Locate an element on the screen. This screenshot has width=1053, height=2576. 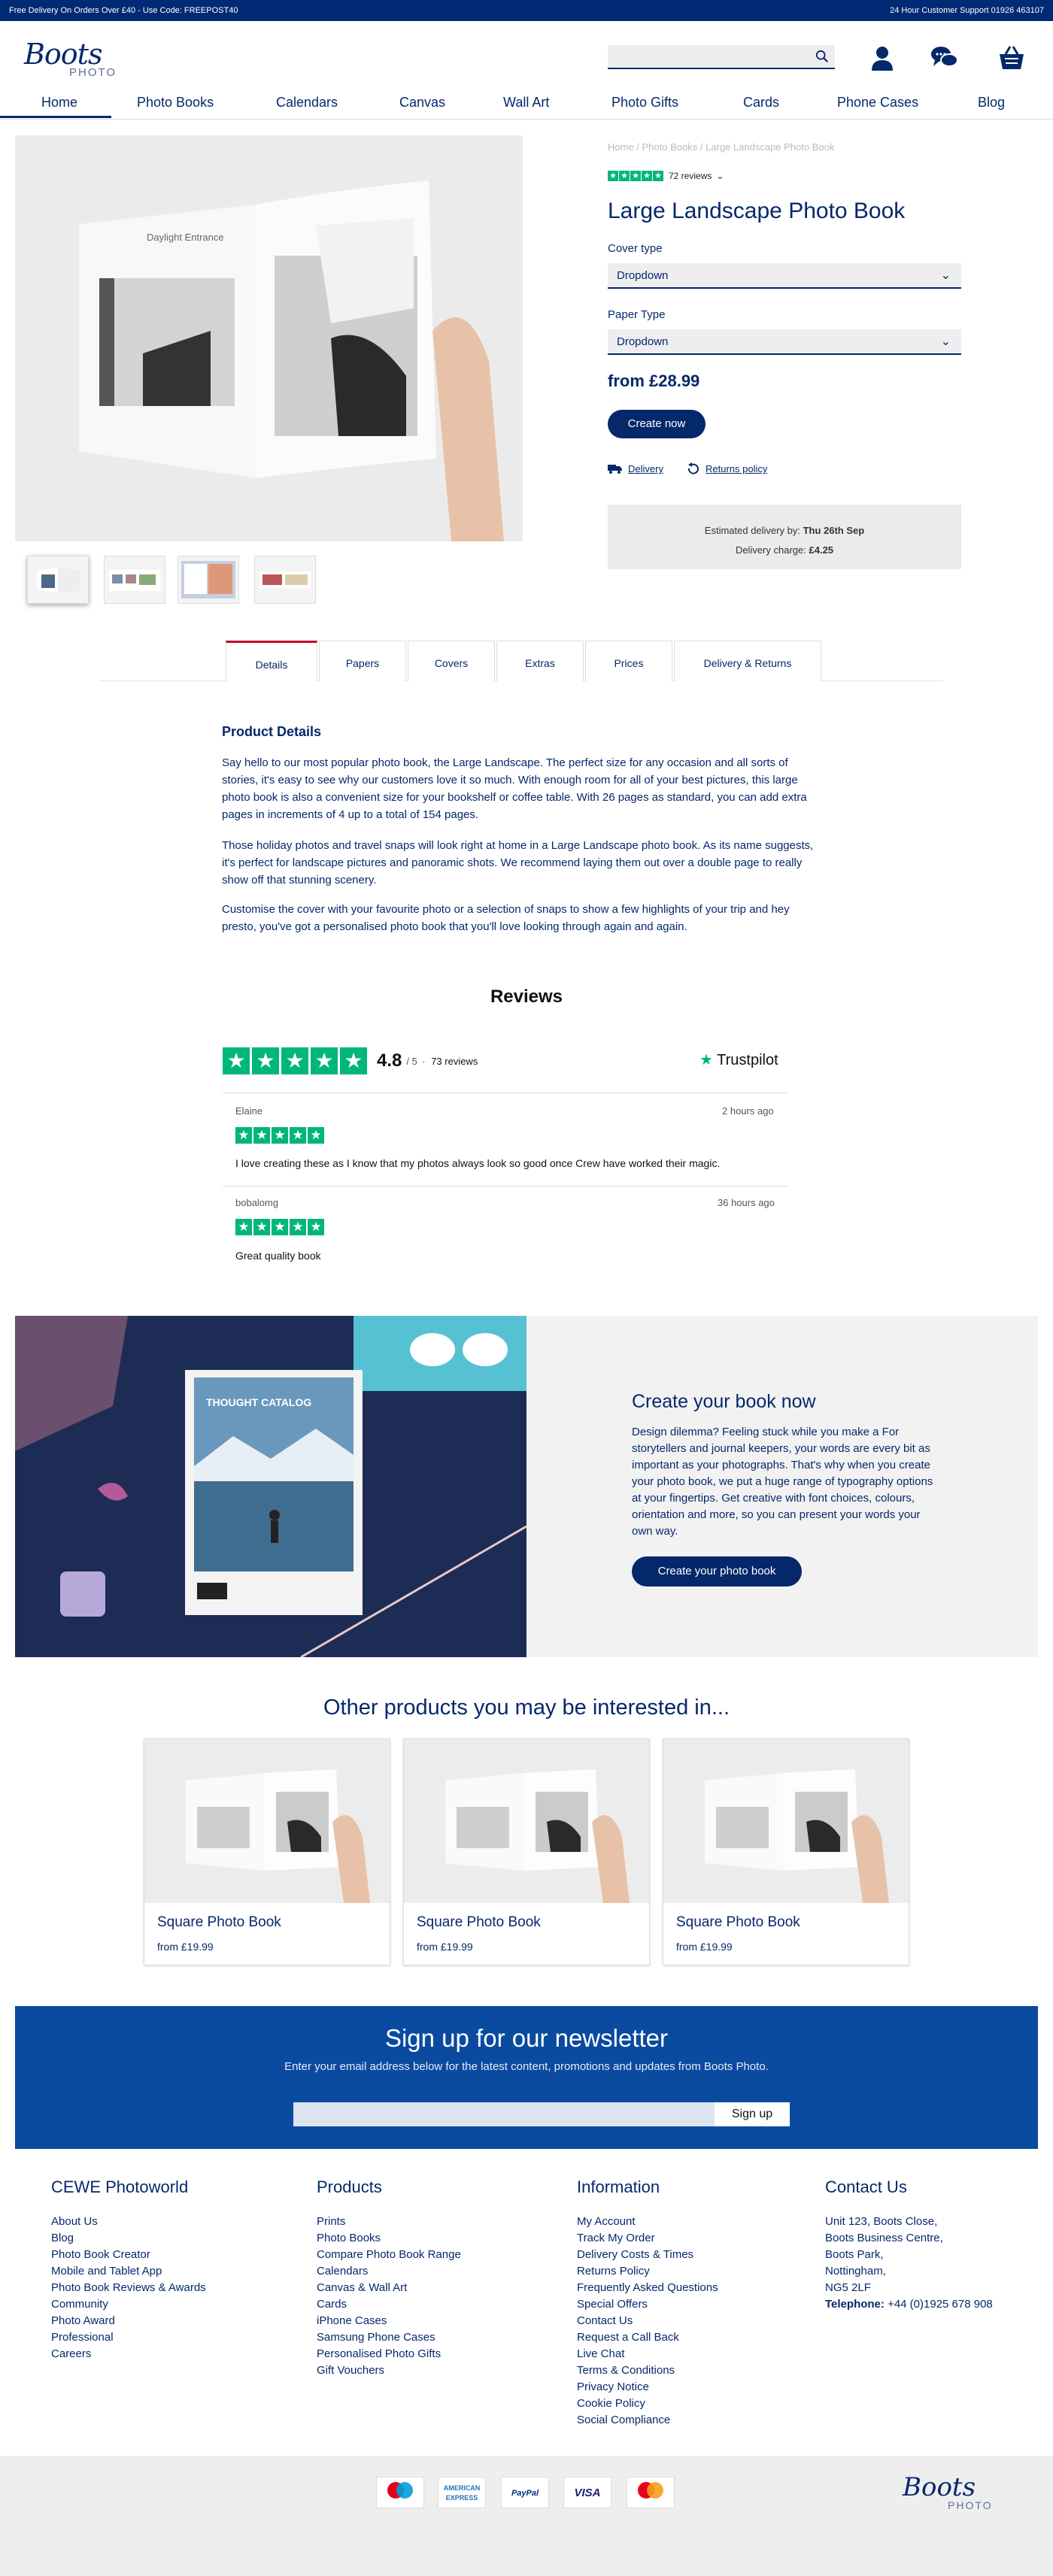
nav-home: Home is located at coordinates (59, 103).